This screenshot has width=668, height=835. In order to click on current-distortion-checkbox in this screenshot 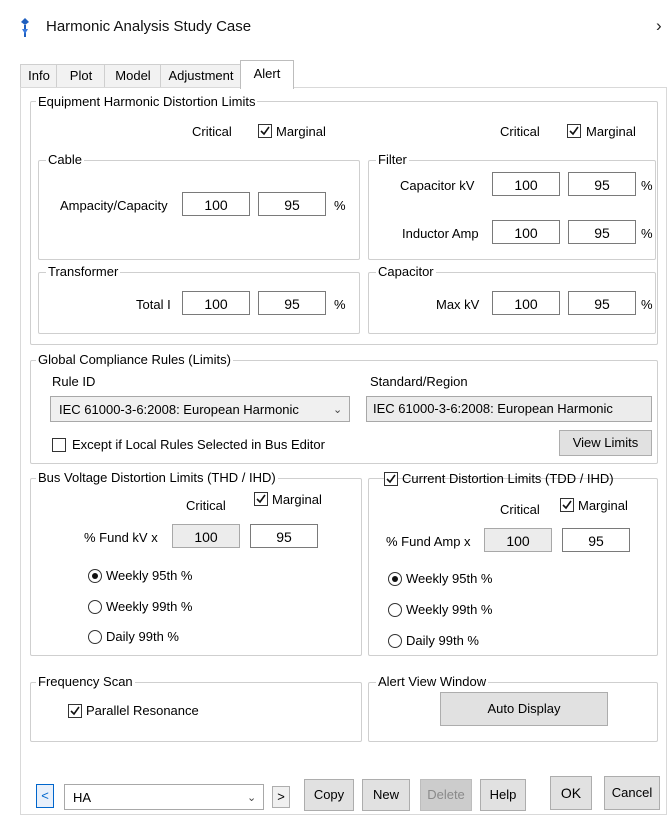, I will do `click(391, 479)`.